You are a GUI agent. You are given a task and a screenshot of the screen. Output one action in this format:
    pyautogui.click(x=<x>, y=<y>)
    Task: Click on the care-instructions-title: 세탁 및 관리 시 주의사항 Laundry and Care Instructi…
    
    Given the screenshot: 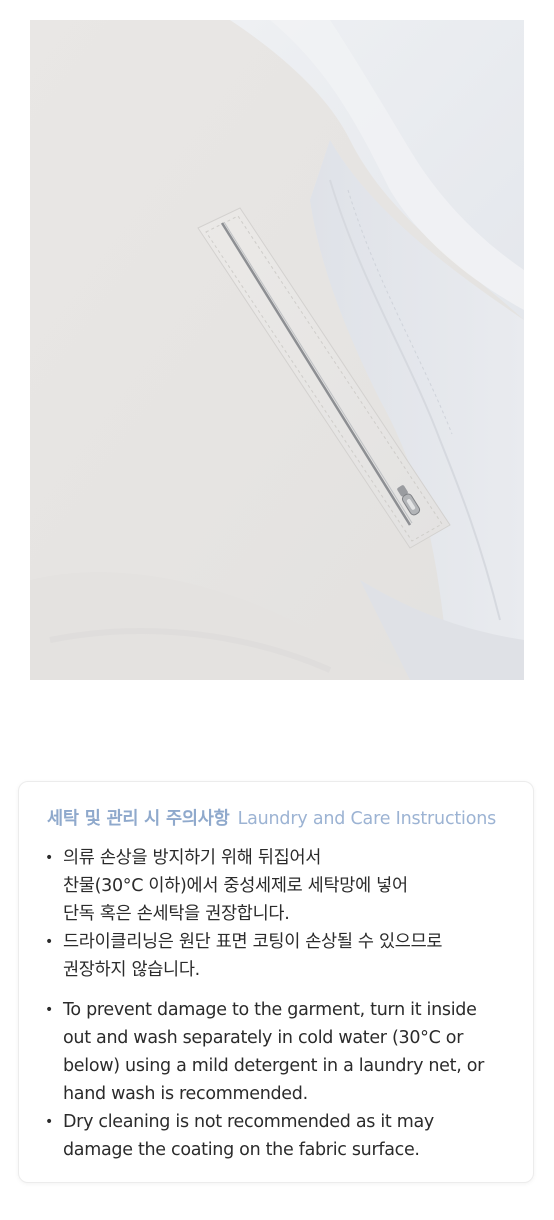 What is the action you would take?
    pyautogui.click(x=271, y=817)
    